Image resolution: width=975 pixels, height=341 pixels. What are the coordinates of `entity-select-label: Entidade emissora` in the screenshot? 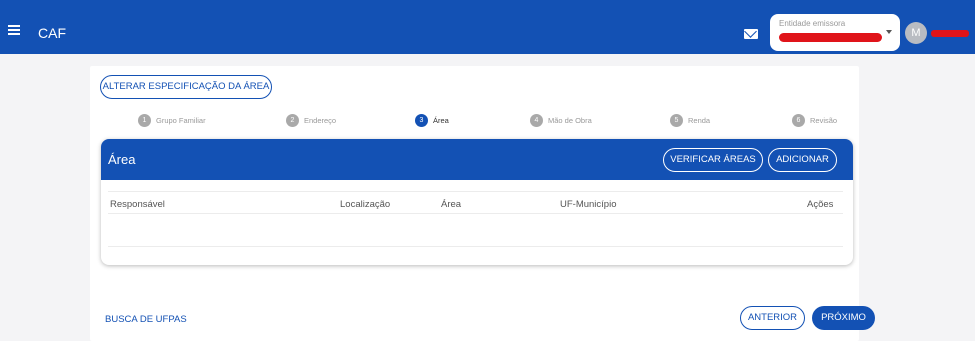 It's located at (812, 23).